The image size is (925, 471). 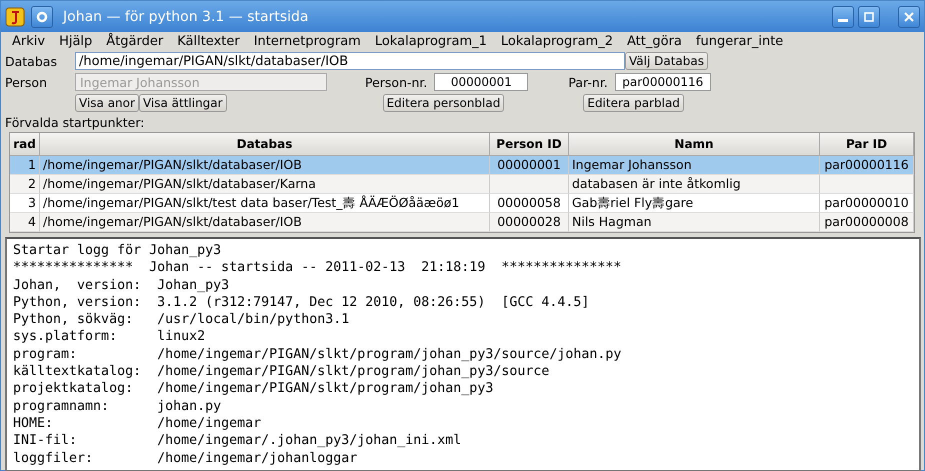 I want to click on menu-item: Källtexter, so click(x=208, y=41).